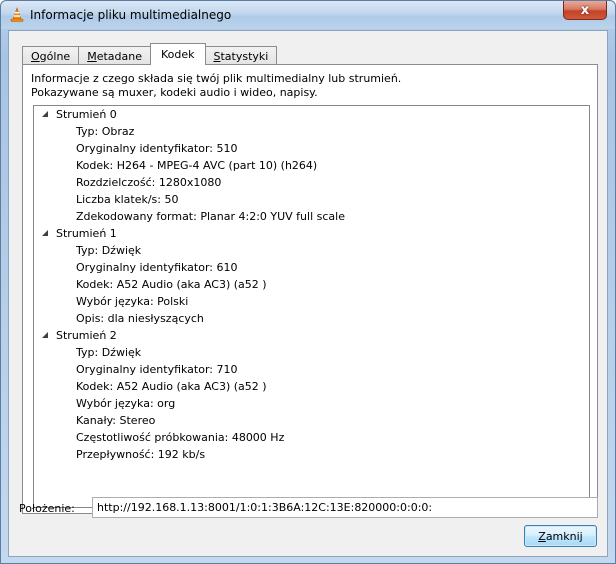 This screenshot has height=564, width=616. Describe the element at coordinates (119, 56) in the screenshot. I see `tab-label: etadane` at that location.